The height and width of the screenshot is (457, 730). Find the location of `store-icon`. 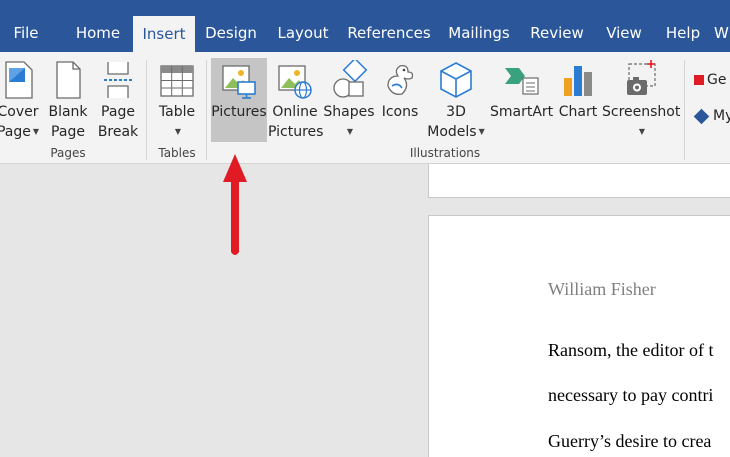

store-icon is located at coordinates (699, 80).